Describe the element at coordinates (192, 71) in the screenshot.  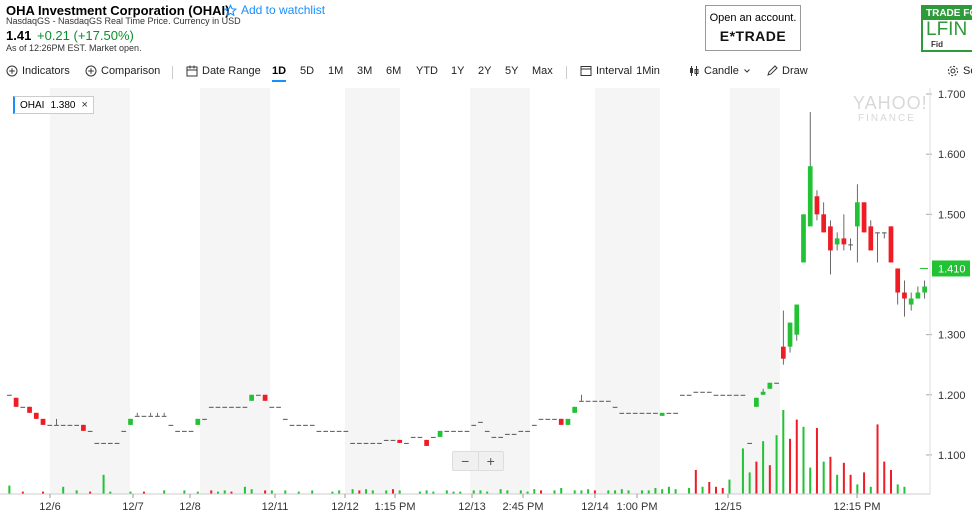
I see `calendar-icon` at that location.